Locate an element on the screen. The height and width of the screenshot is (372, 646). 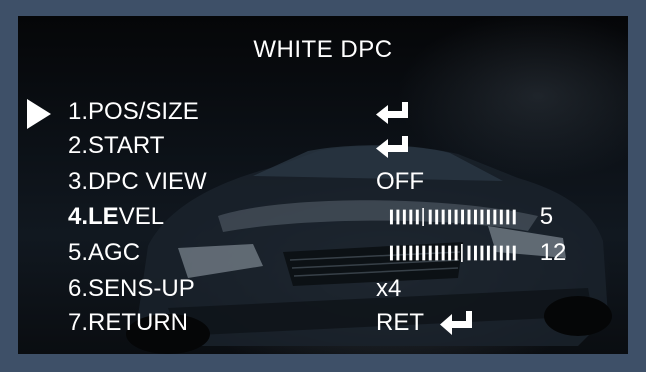
agc-slider is located at coordinates (453, 253).